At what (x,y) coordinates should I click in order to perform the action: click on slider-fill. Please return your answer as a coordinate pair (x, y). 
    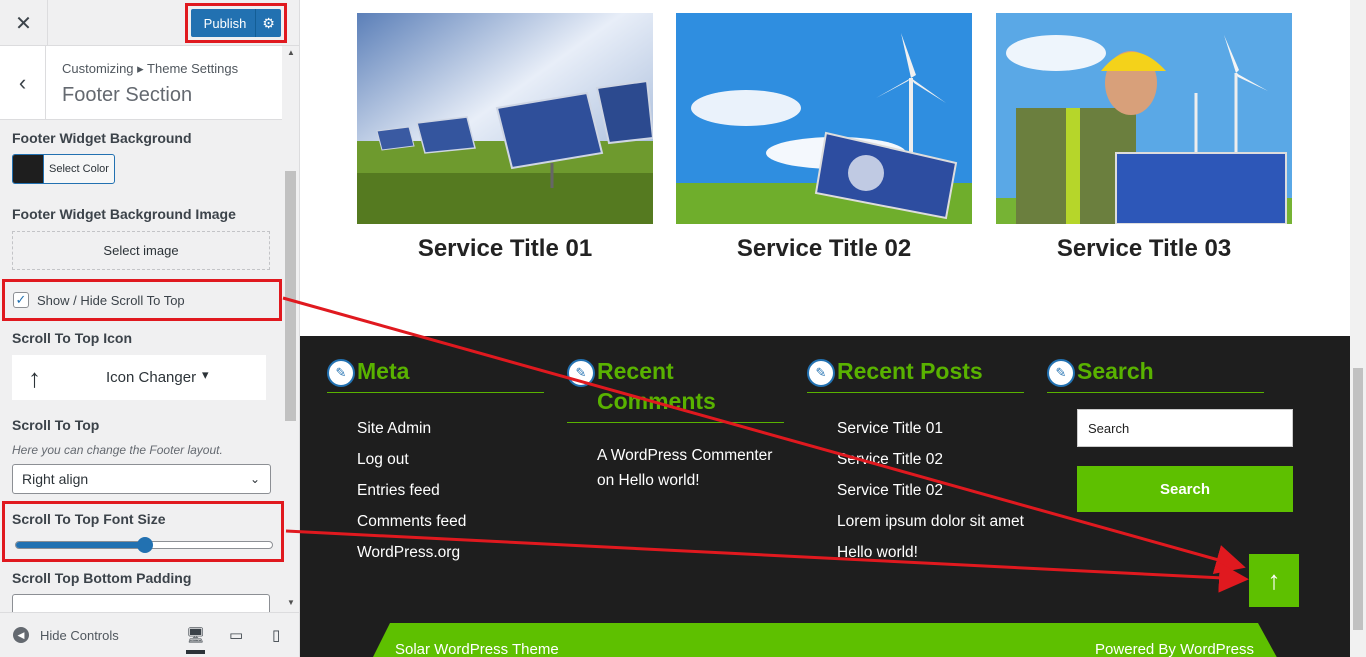
    Looking at the image, I should click on (80, 545).